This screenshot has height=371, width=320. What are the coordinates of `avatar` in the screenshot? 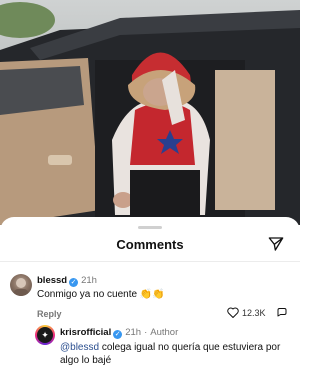 It's located at (21, 285).